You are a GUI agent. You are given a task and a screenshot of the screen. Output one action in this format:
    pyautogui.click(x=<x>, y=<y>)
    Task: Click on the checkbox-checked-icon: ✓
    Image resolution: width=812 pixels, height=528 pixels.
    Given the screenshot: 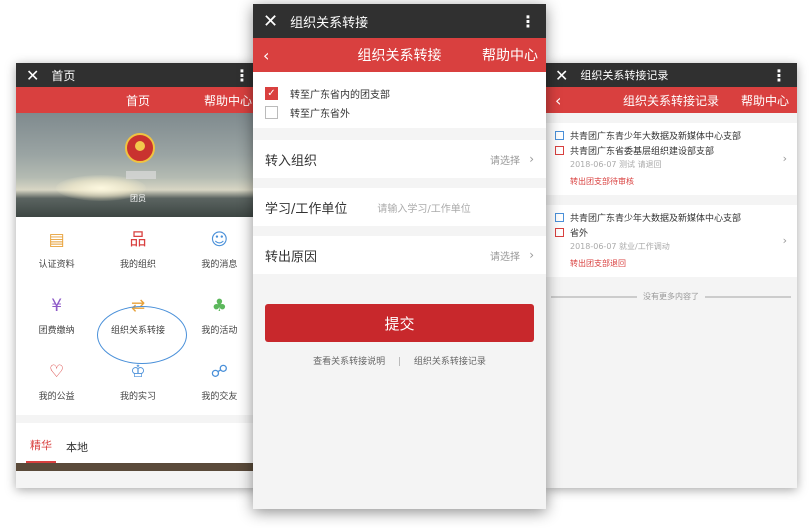 What is the action you would take?
    pyautogui.click(x=271, y=93)
    